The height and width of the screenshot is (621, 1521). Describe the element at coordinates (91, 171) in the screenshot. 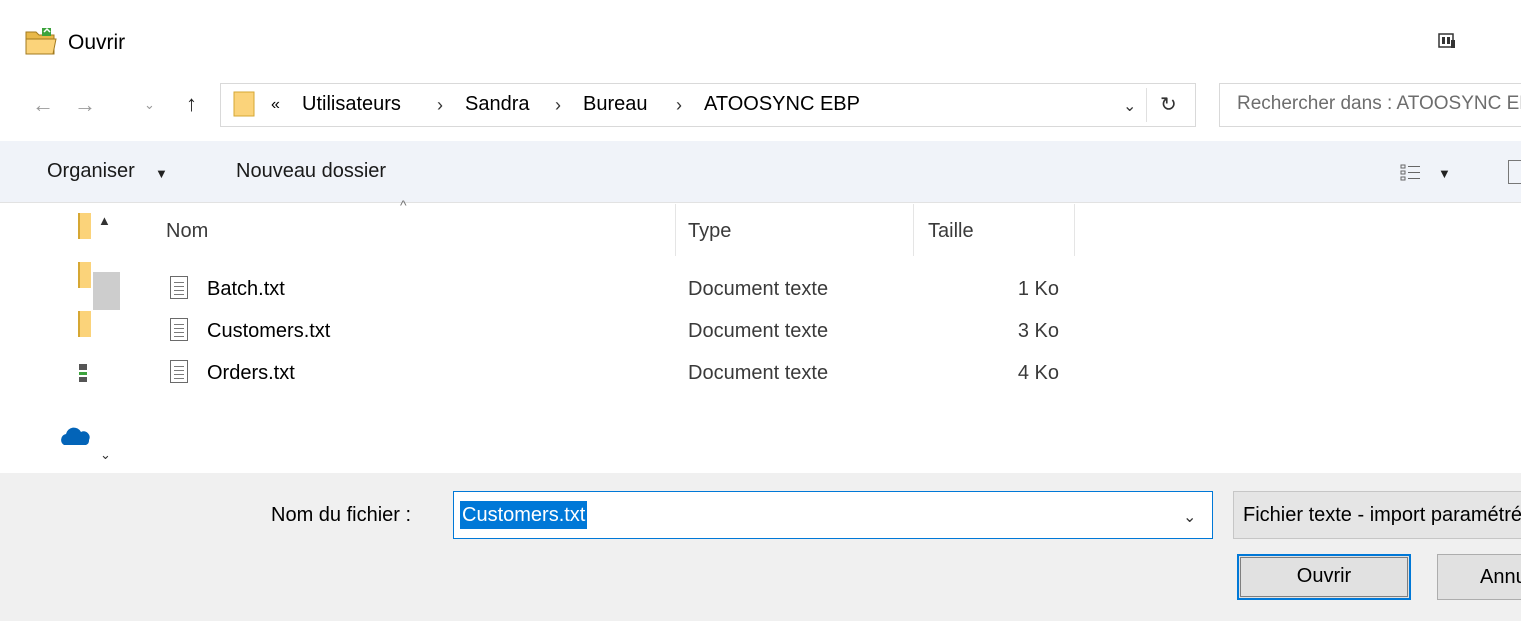

I see `organize-button: Organiser` at that location.